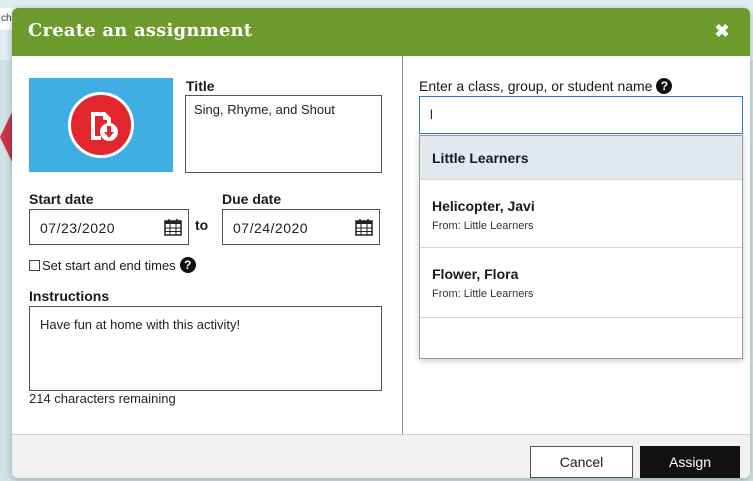 Image resolution: width=753 pixels, height=481 pixels. Describe the element at coordinates (109, 265) in the screenshot. I see `set-times-label: Set start and end times` at that location.